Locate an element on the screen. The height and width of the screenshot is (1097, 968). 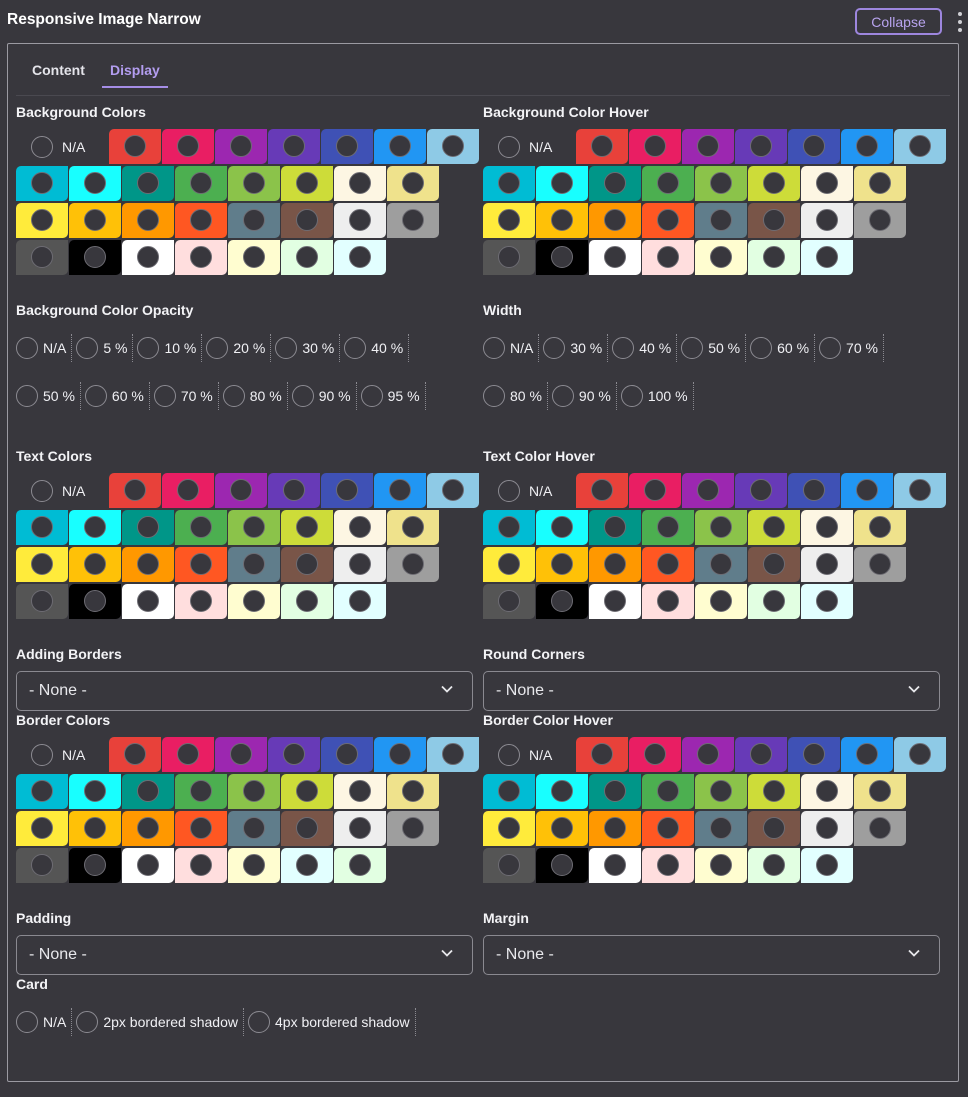
radio-option: 80 % is located at coordinates (515, 396).